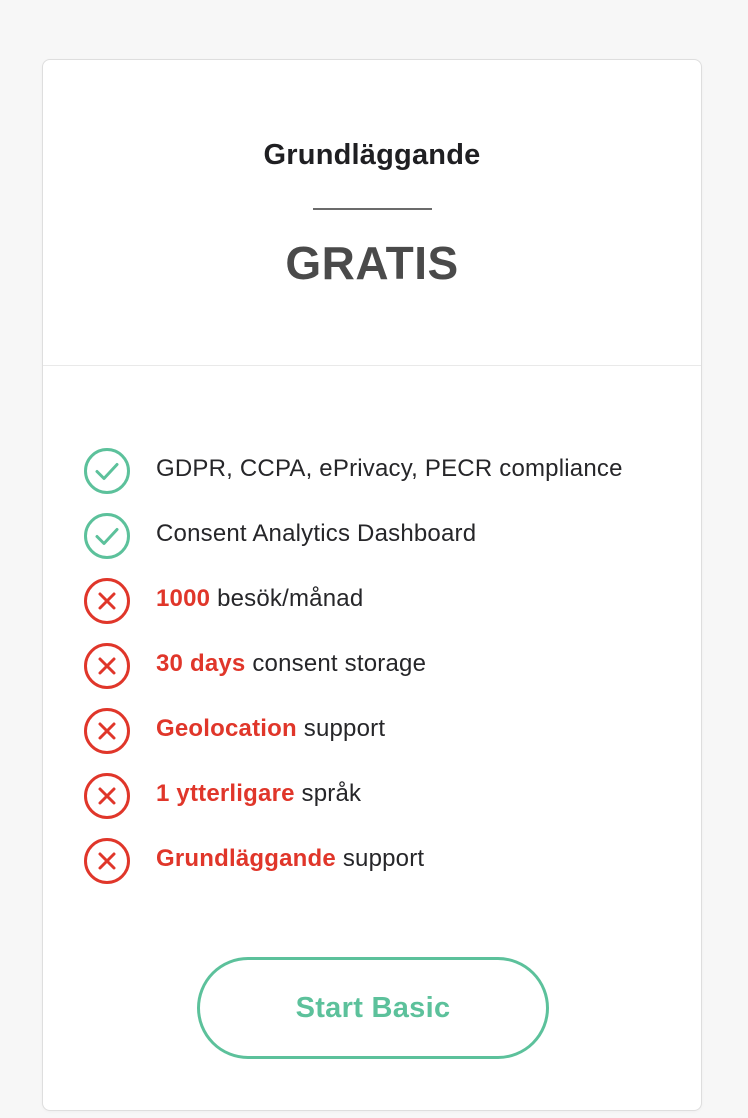 The height and width of the screenshot is (1118, 748). I want to click on feature-text: Grundläggande support, so click(290, 859).